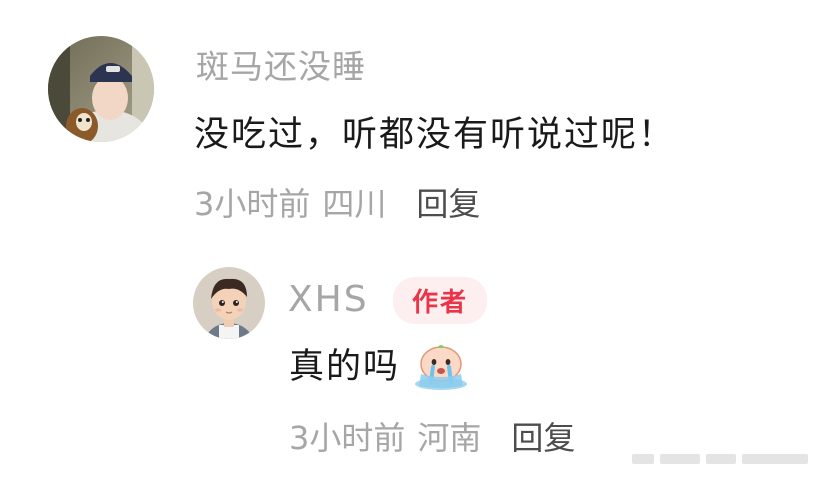  I want to click on avatar-cartoon-boy, so click(229, 303).